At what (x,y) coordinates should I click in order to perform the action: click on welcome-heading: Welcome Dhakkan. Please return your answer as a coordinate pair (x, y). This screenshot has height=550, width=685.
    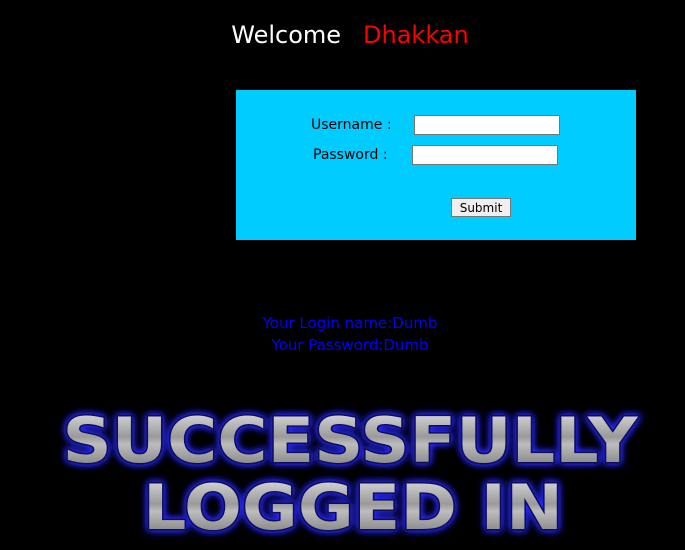
    Looking at the image, I should click on (342, 35).